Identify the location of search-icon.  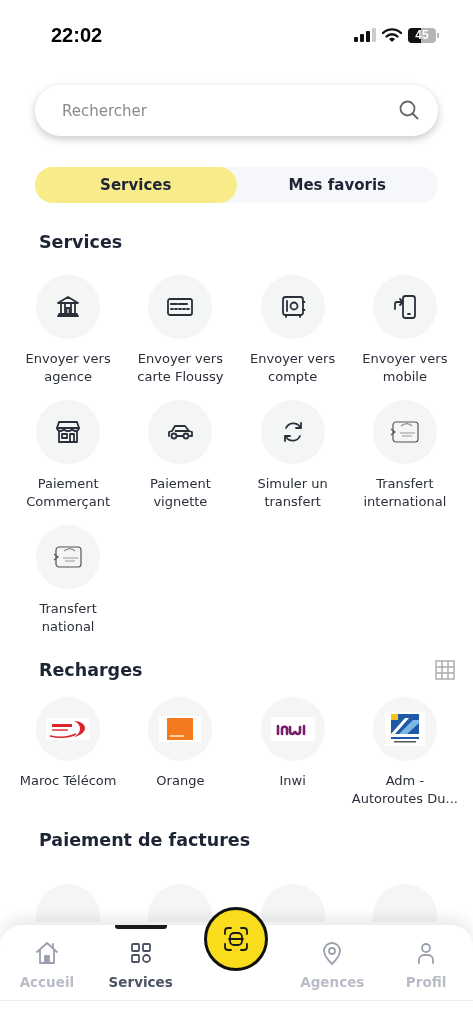
(409, 110).